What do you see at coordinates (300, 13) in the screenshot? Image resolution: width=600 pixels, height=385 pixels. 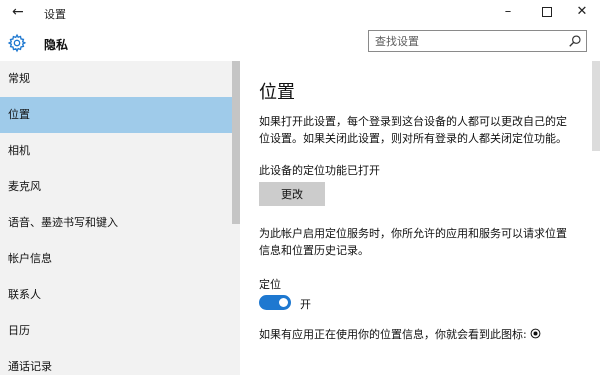 I see `title-bar: ← 设置 – ✕` at bounding box center [300, 13].